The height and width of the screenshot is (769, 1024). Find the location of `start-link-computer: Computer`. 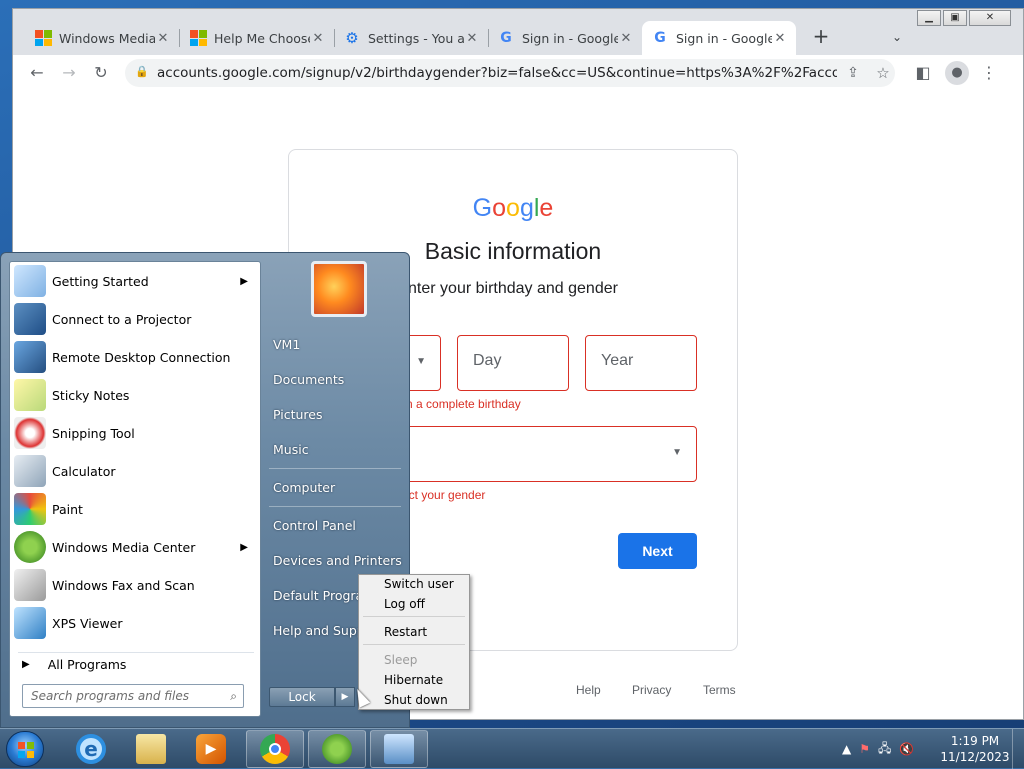

start-link-computer: Computer is located at coordinates (304, 487).